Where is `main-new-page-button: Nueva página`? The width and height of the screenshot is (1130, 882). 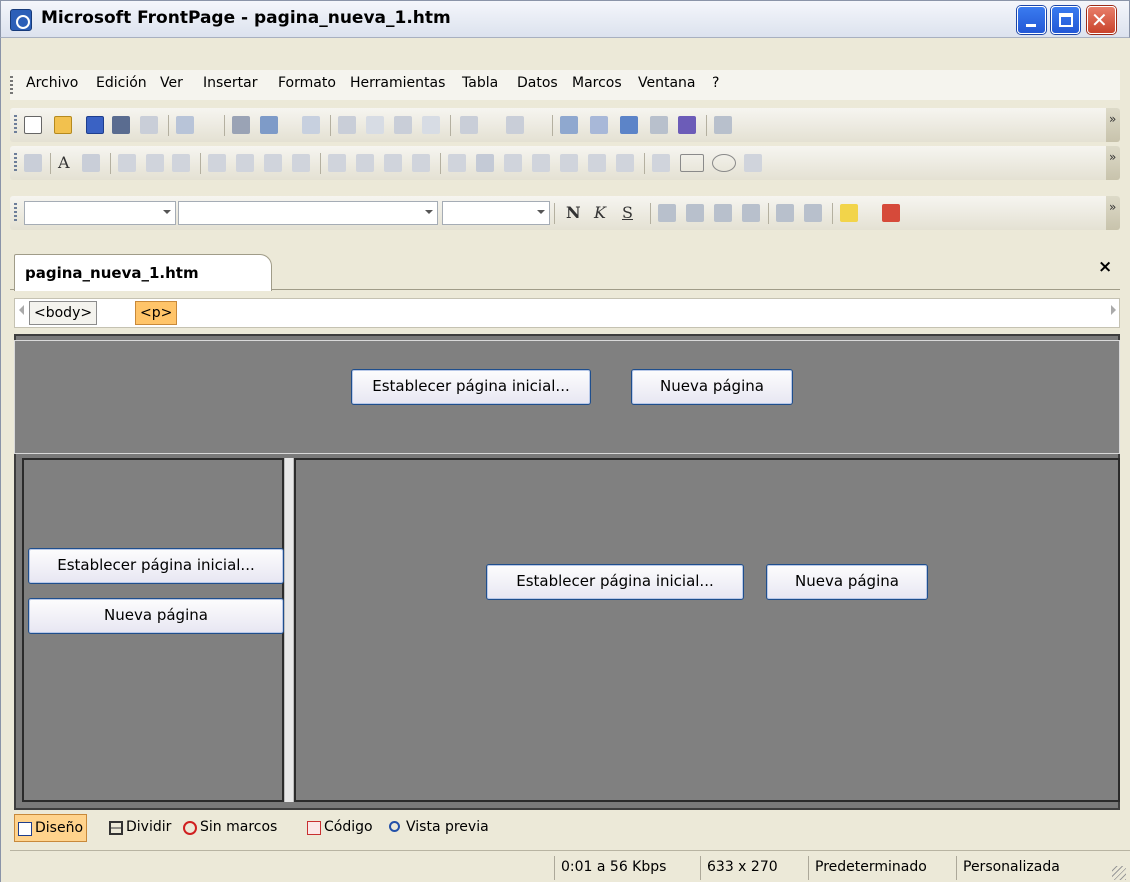
main-new-page-button: Nueva página is located at coordinates (847, 582).